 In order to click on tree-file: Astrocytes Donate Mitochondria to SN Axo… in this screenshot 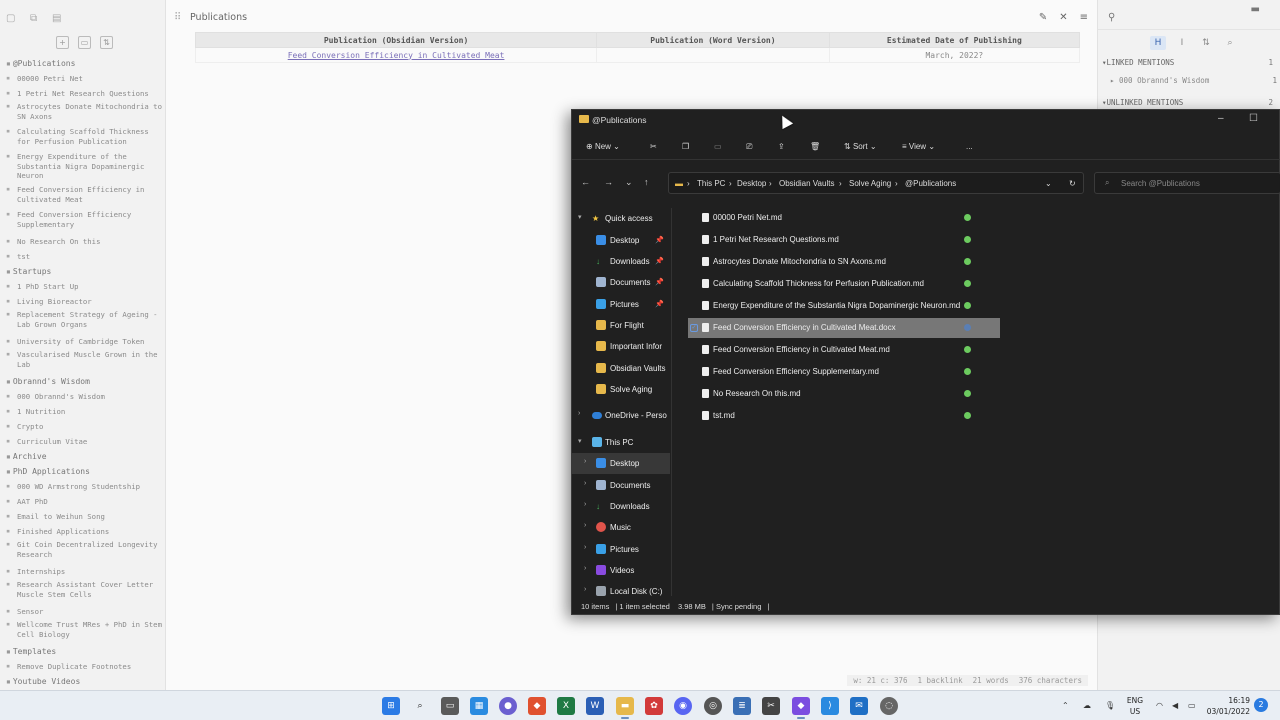, I will do `click(82, 113)`.